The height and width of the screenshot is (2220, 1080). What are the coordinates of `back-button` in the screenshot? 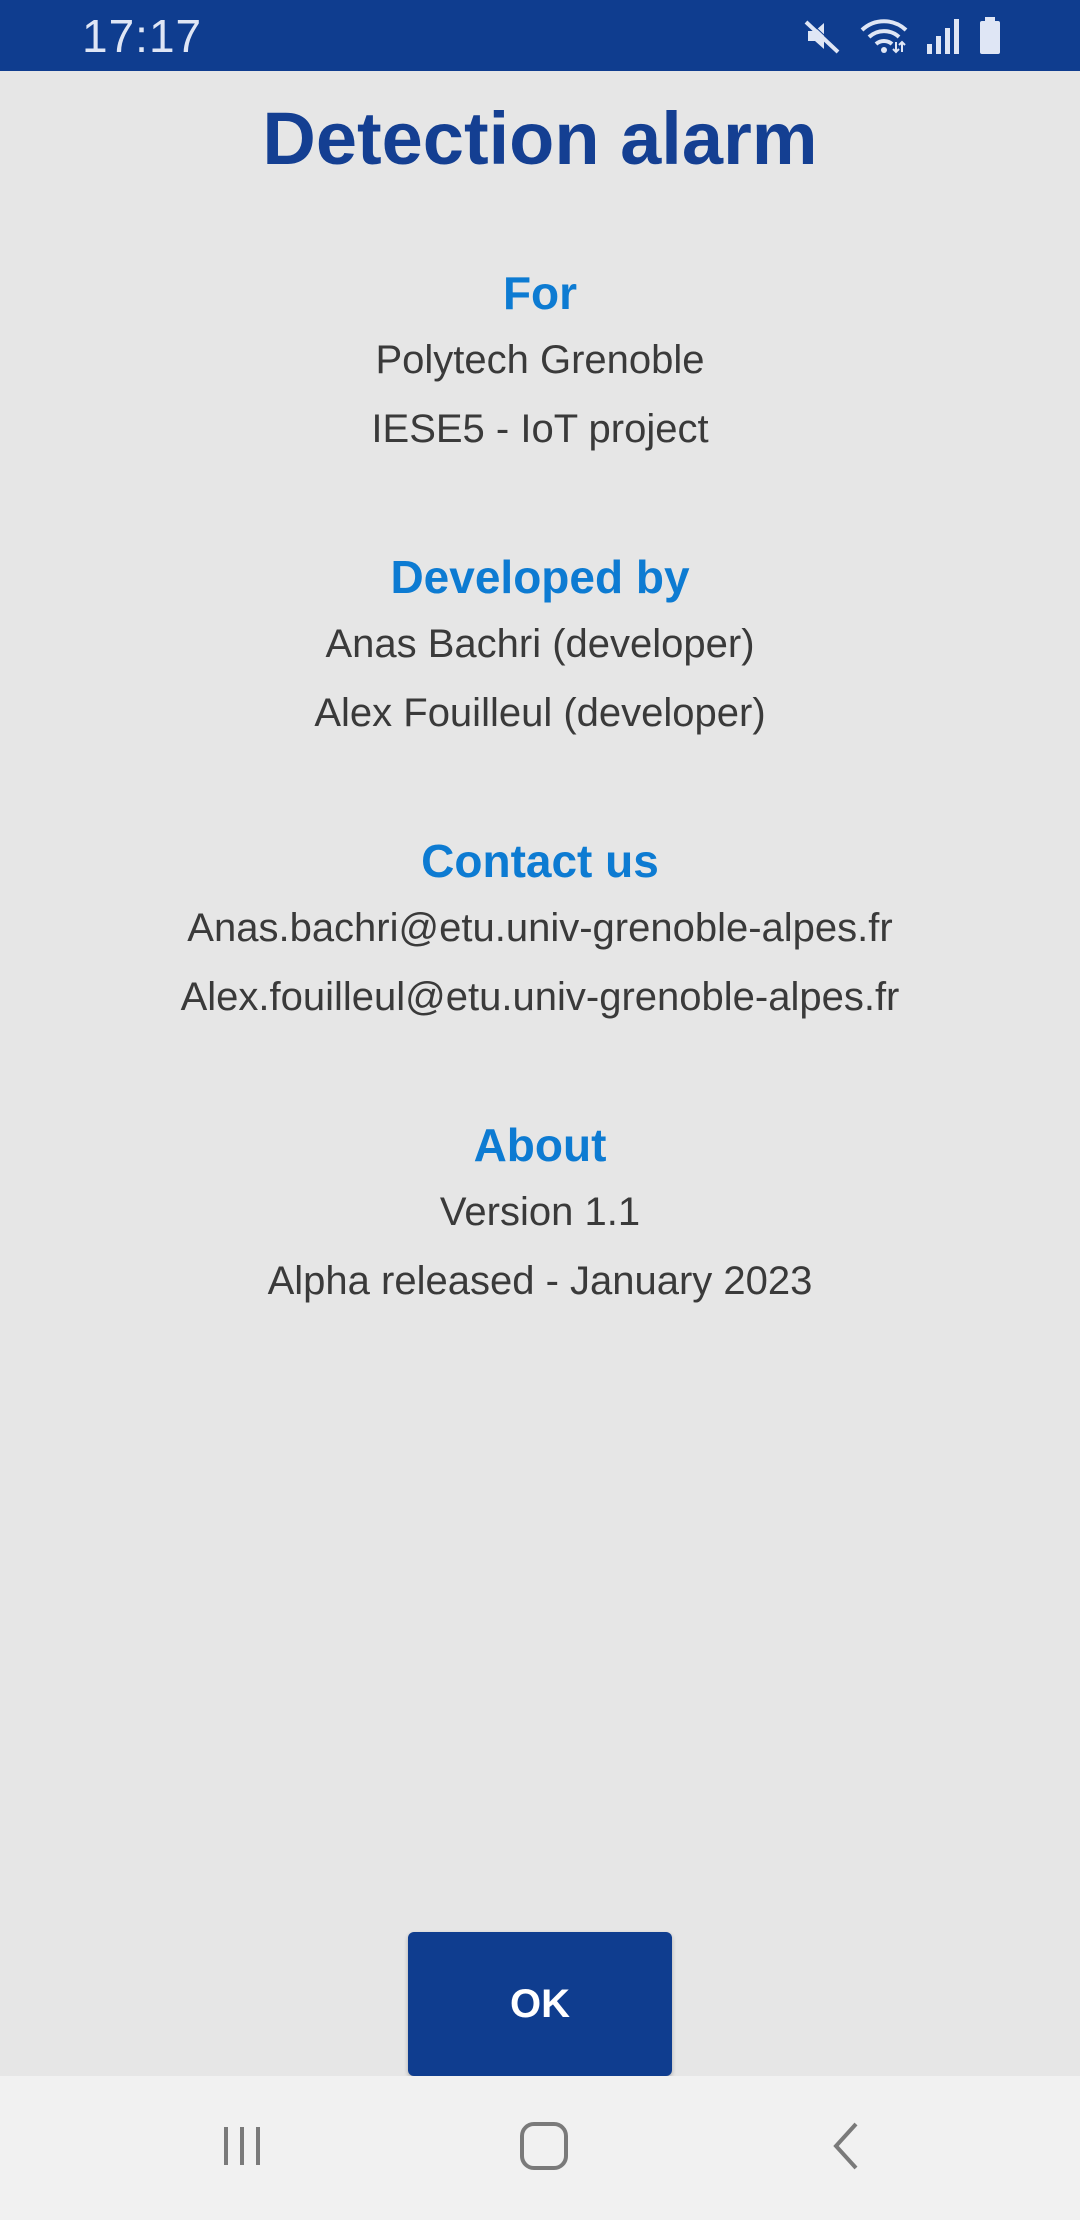 It's located at (846, 2148).